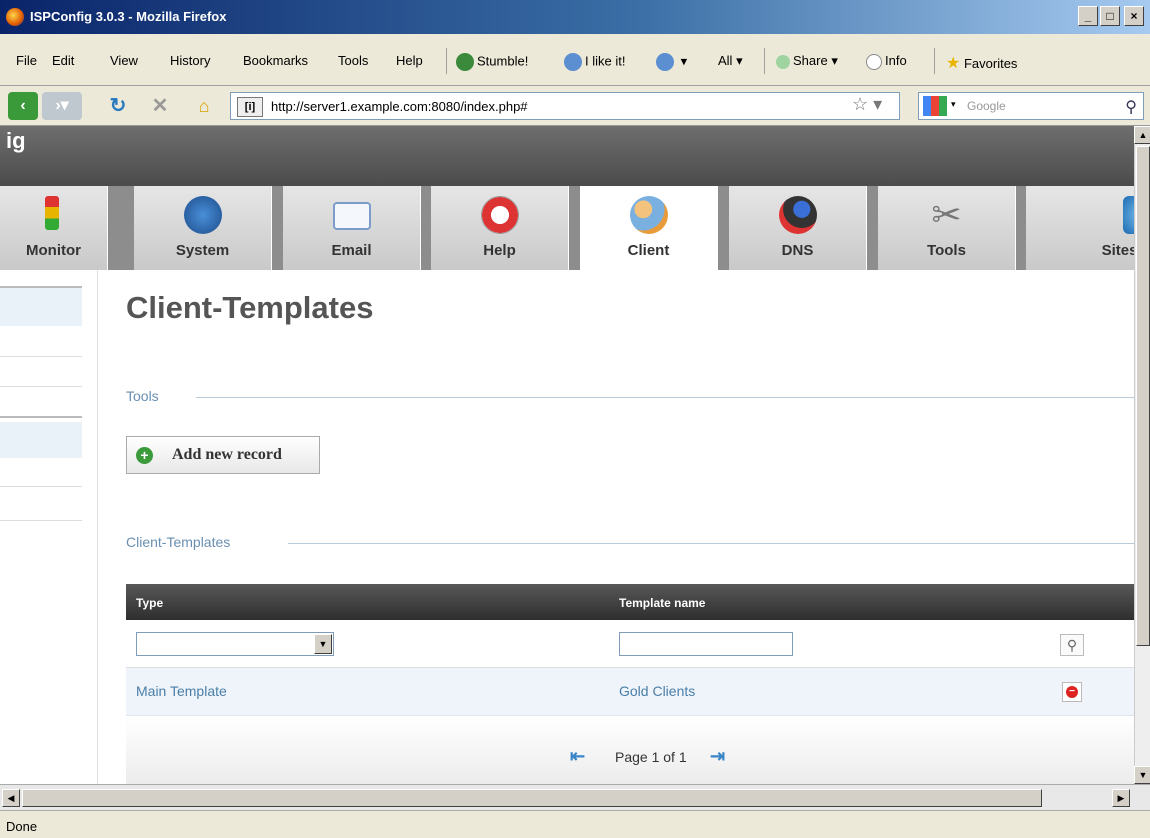  What do you see at coordinates (717, 756) in the screenshot?
I see `last-page-icon: ⇥` at bounding box center [717, 756].